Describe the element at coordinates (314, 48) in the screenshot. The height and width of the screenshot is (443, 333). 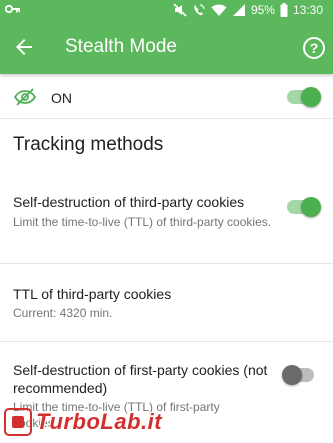
I see `help-icon: ?` at that location.